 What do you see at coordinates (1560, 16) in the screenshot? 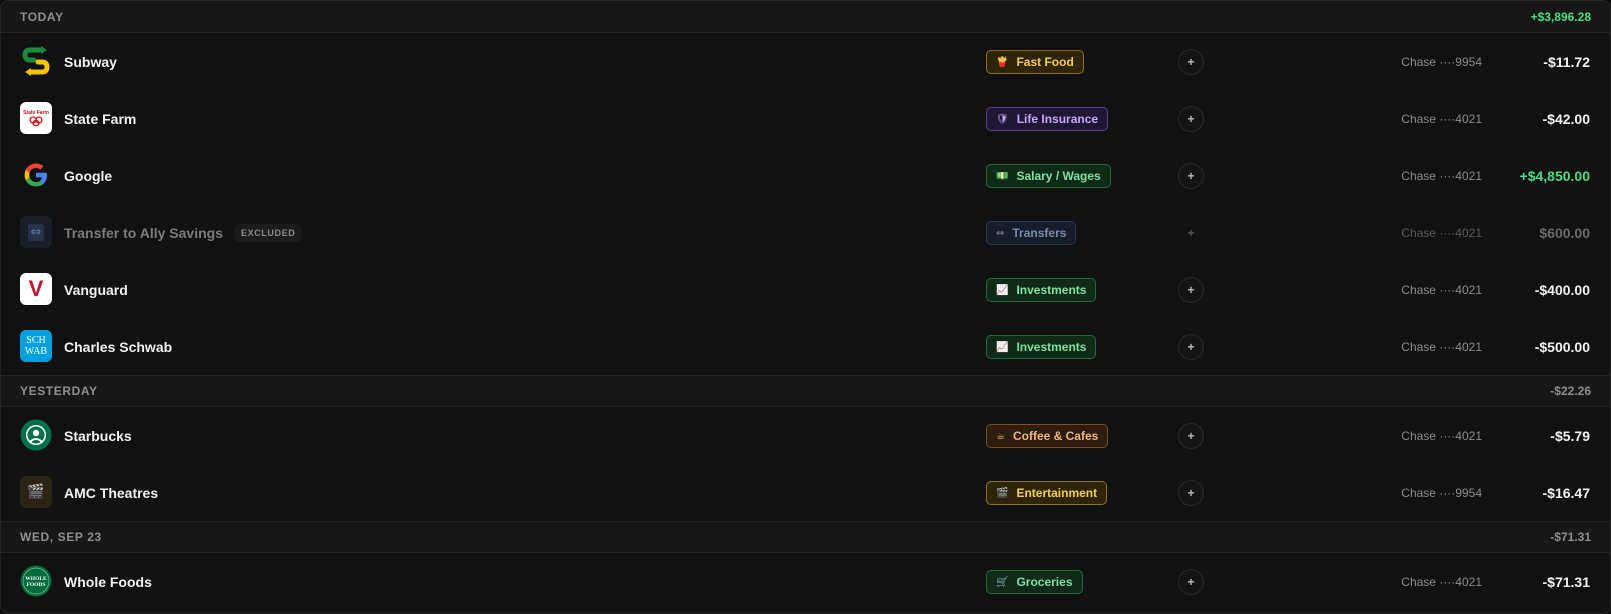
I see `group-total: +$3,896.28` at bounding box center [1560, 16].